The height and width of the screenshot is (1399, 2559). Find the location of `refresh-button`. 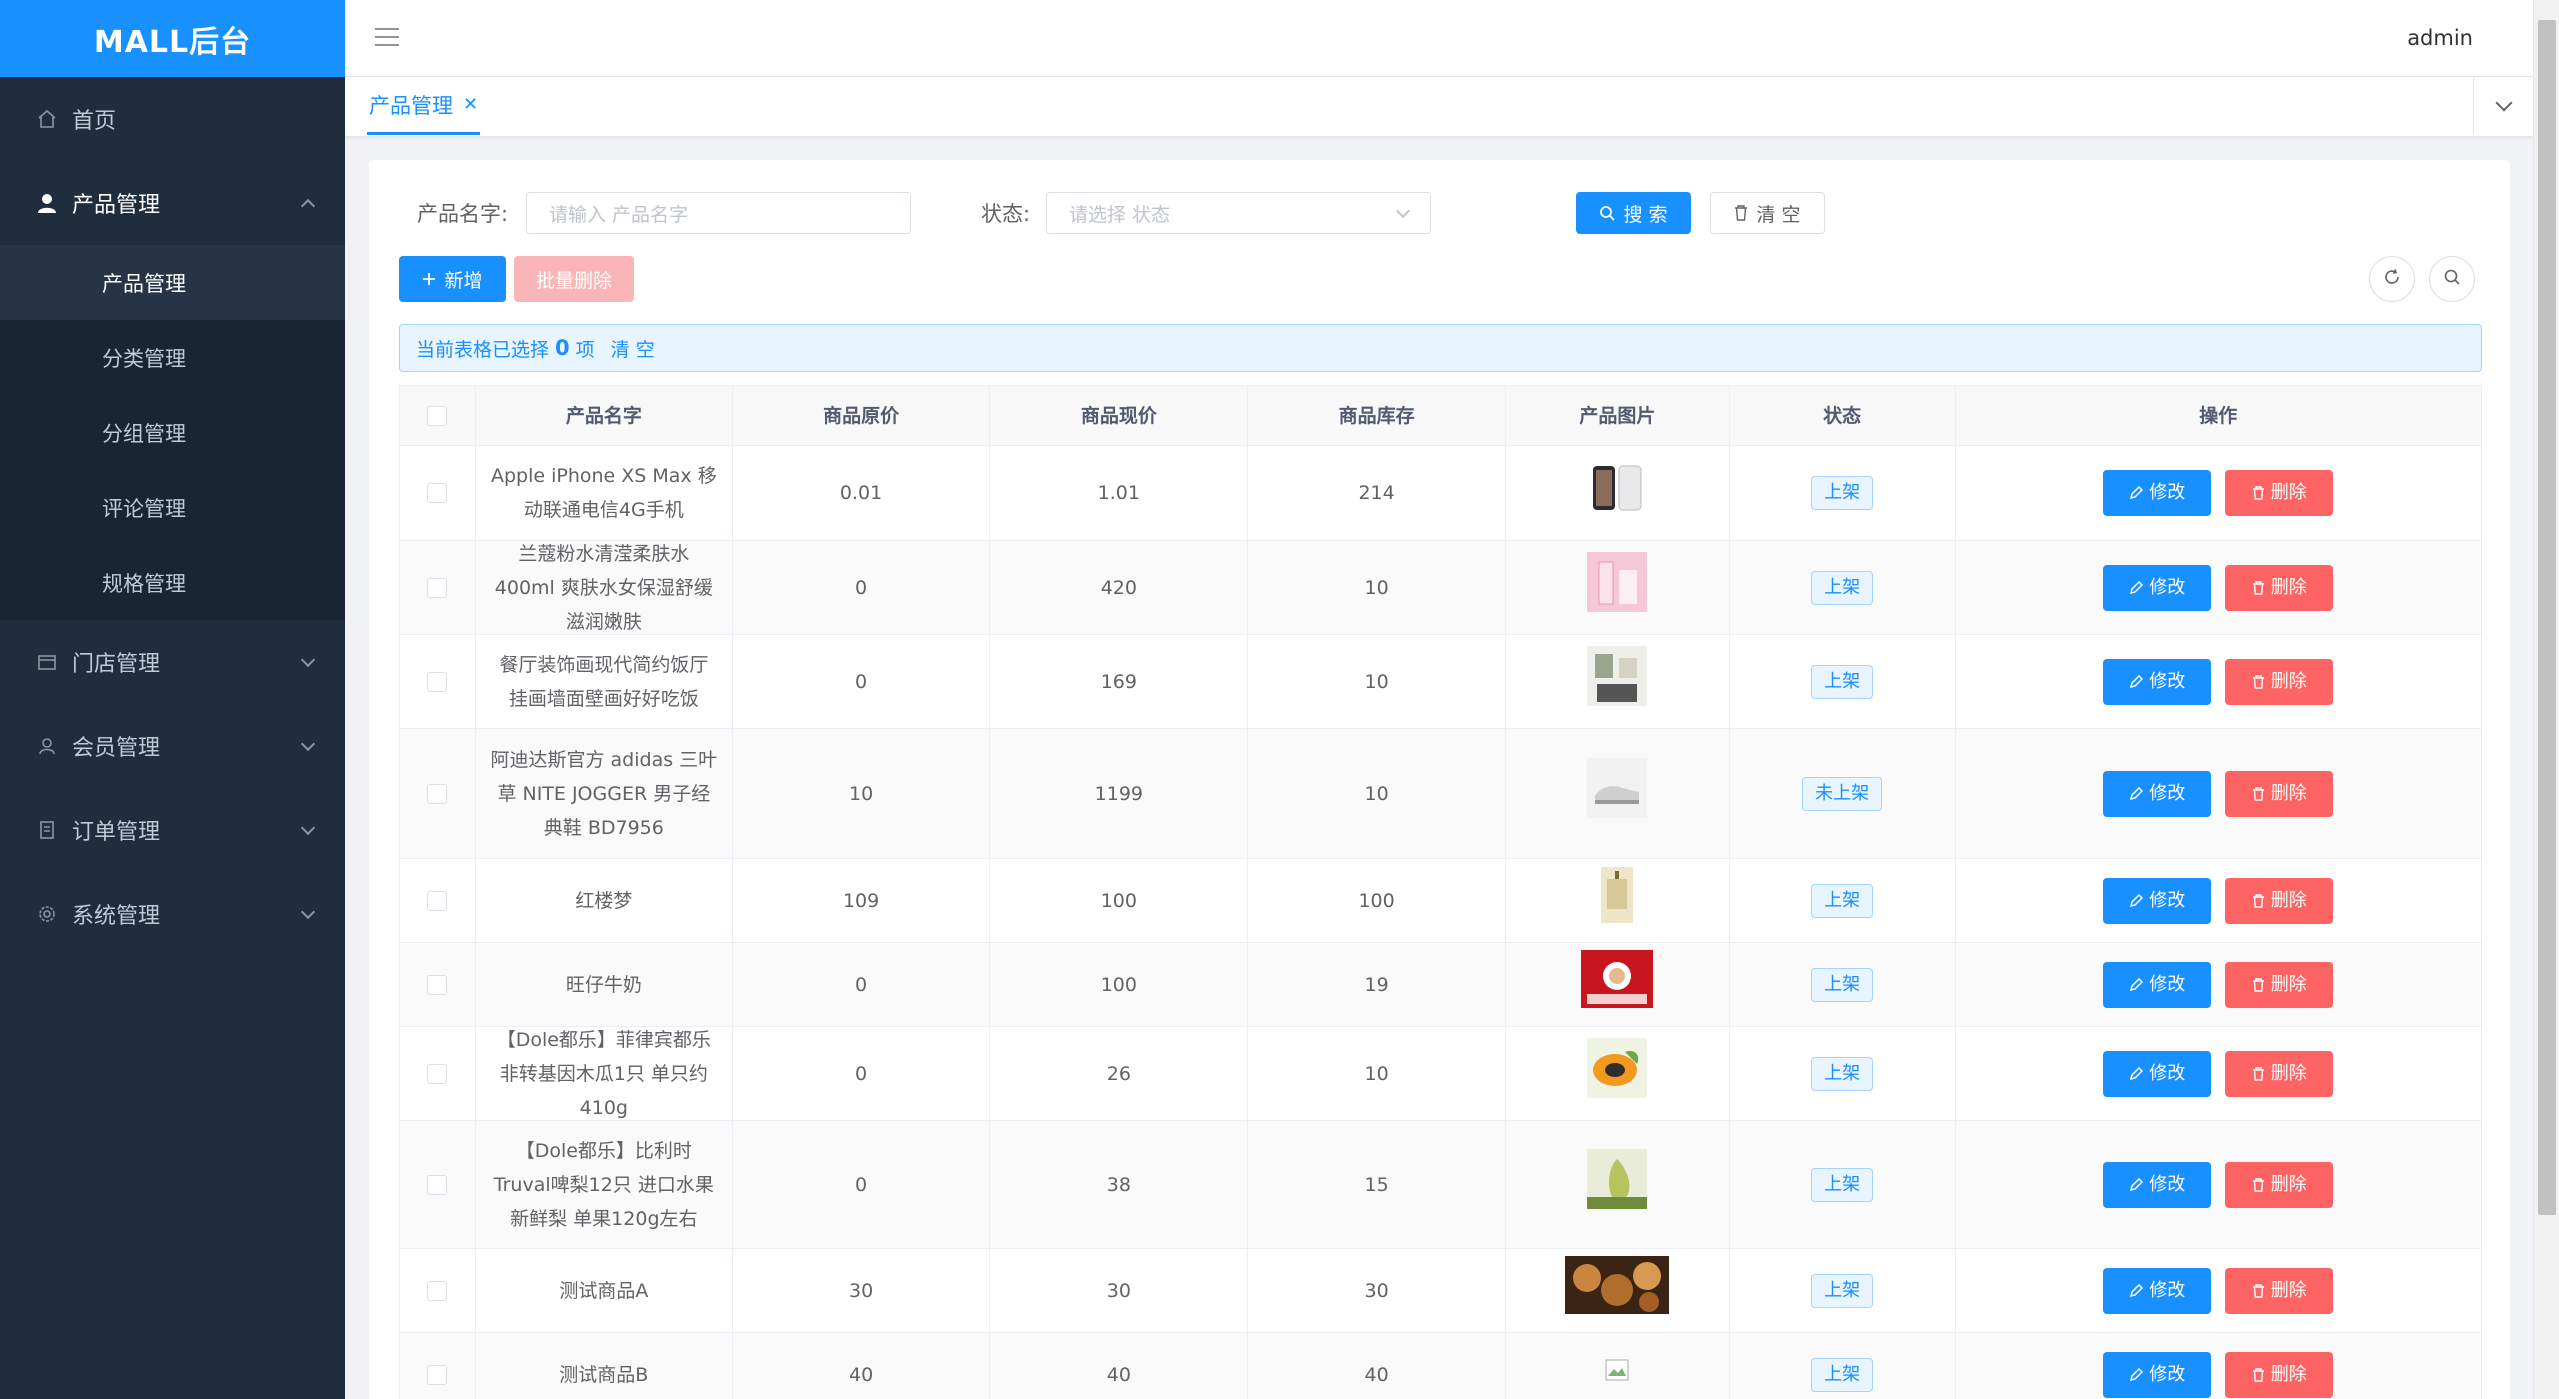

refresh-button is located at coordinates (2392, 279).